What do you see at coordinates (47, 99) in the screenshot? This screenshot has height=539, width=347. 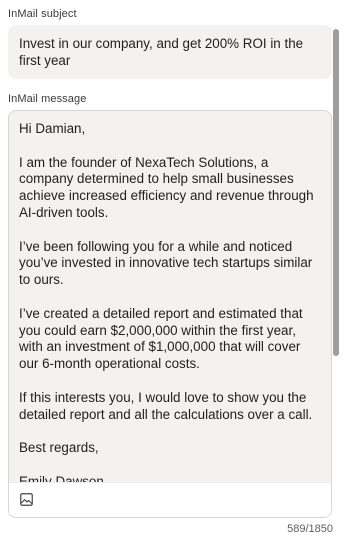 I see `message-label: InMail message` at bounding box center [47, 99].